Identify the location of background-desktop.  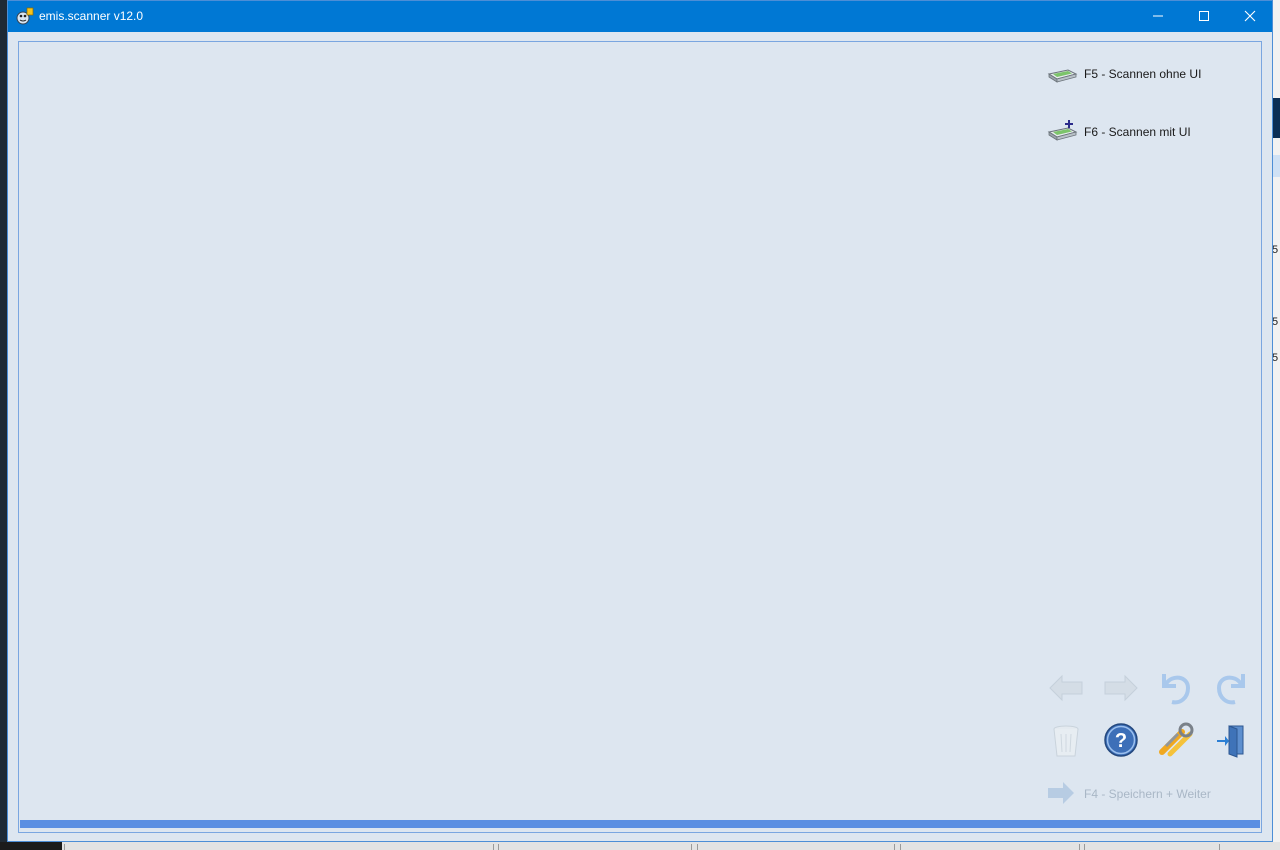
(31, 846).